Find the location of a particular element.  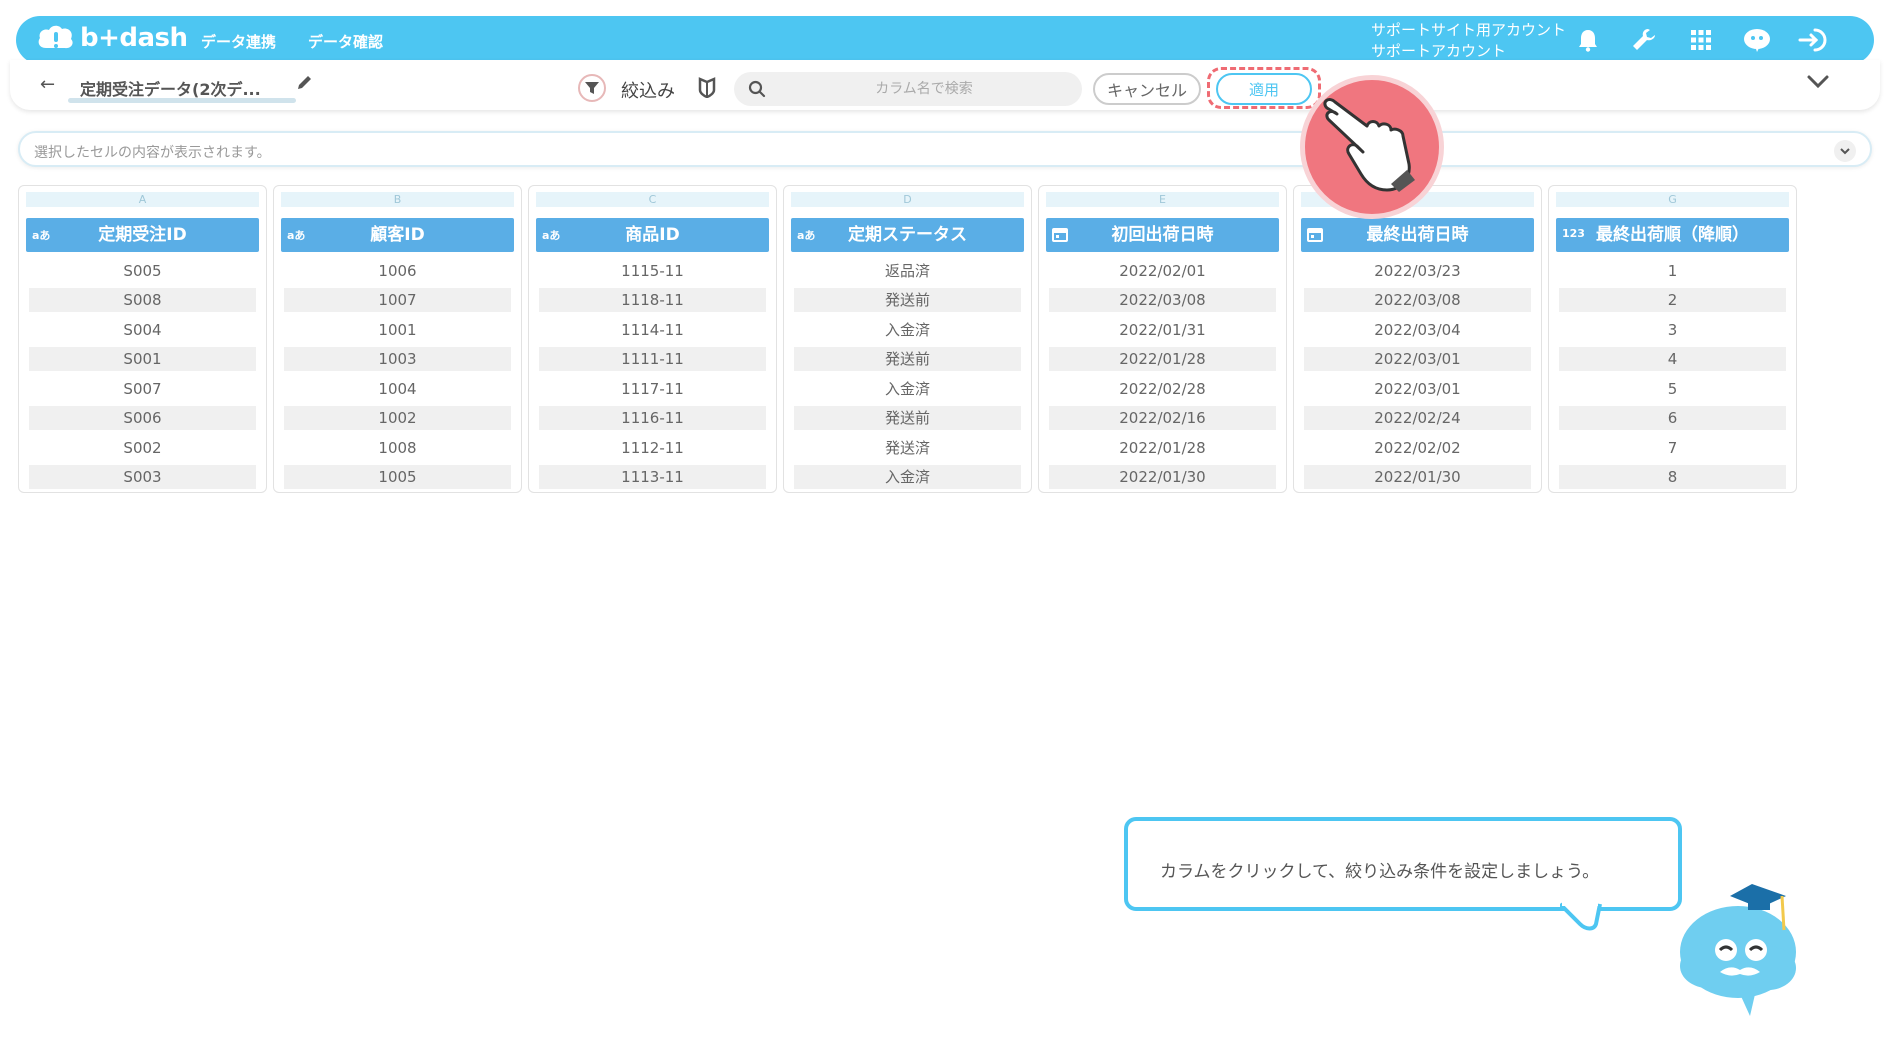

table-cell: 1004 is located at coordinates (397, 389).